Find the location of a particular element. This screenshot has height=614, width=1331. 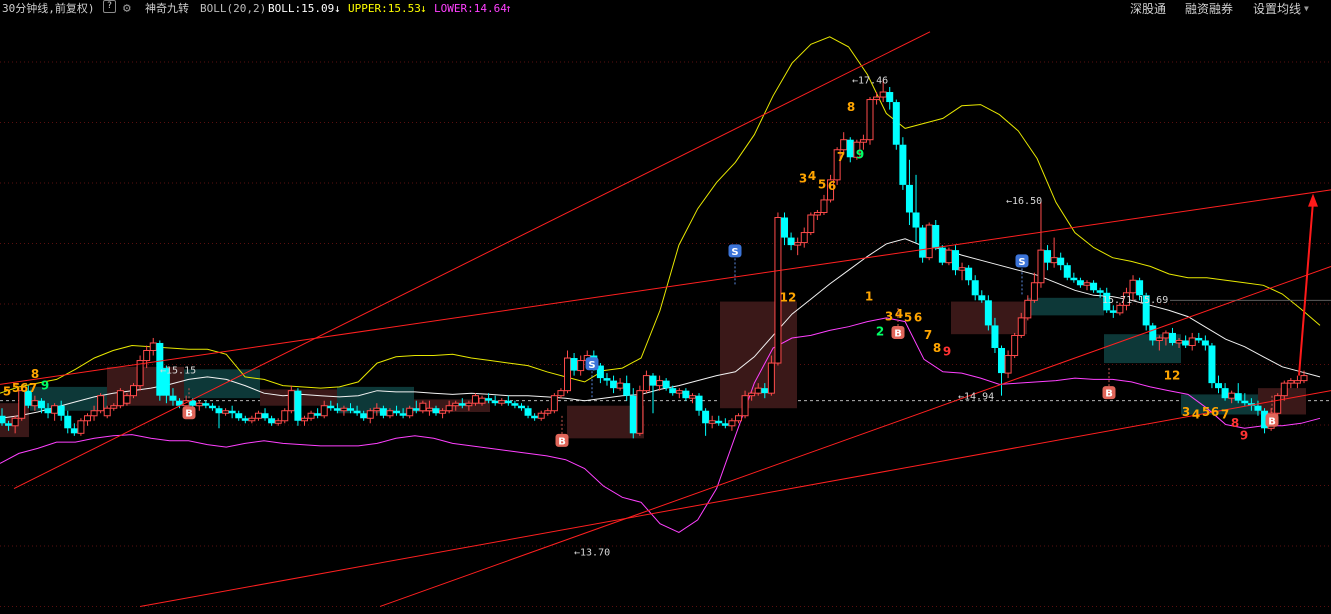

price-annotation: ←13.70 is located at coordinates (592, 552).